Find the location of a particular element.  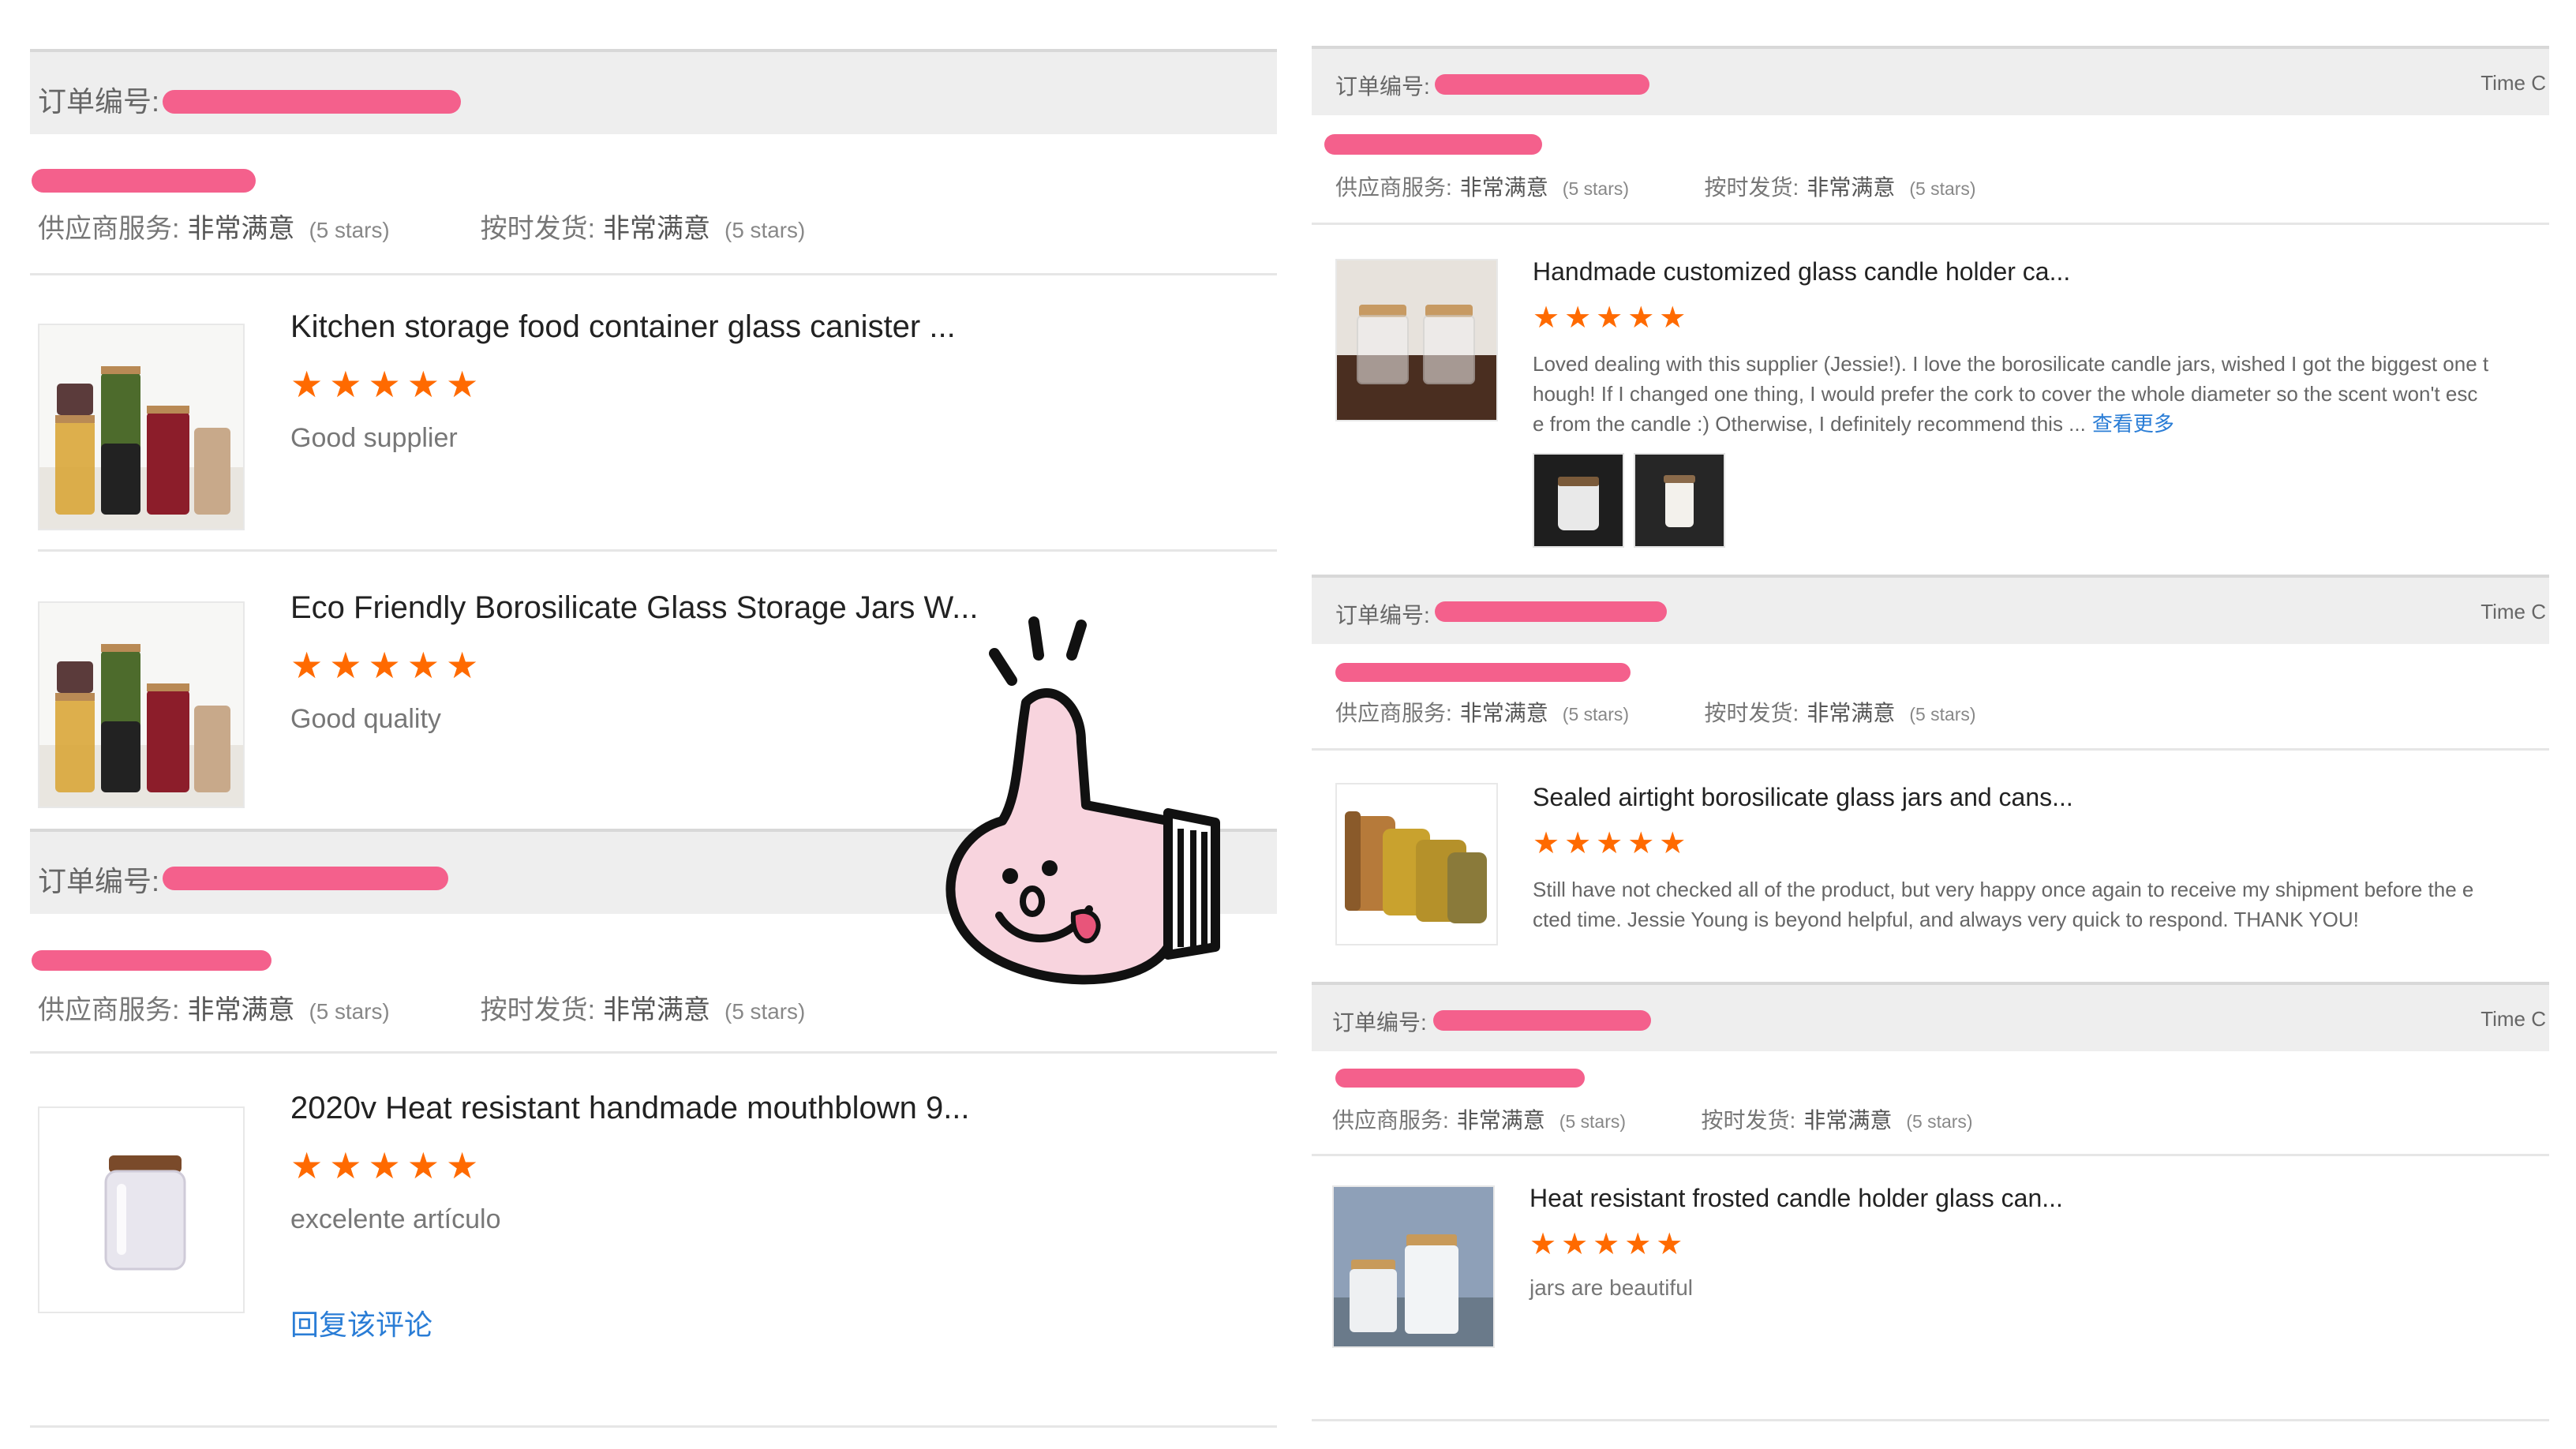

review-text: jars are beautiful is located at coordinates (1612, 1287).